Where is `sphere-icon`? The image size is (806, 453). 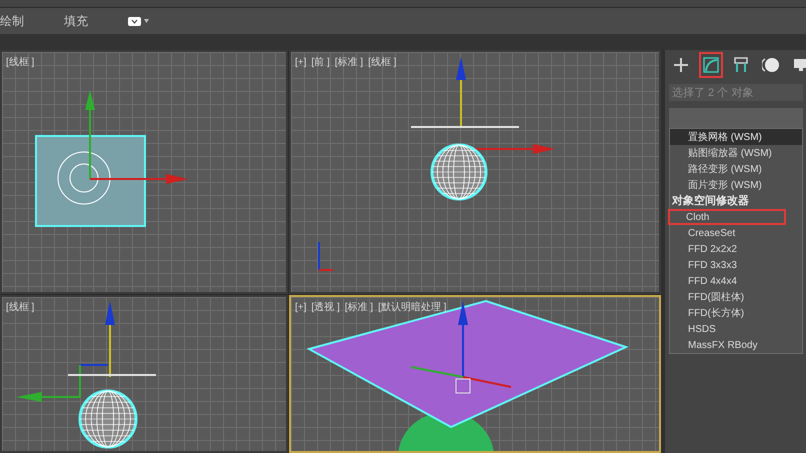 sphere-icon is located at coordinates (771, 65).